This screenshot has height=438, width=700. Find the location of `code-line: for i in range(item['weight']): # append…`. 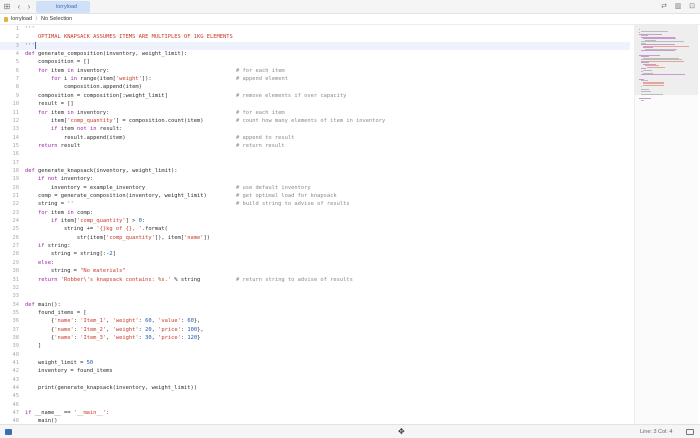

code-line: for i in range(item['weight']): # append… is located at coordinates (156, 79).